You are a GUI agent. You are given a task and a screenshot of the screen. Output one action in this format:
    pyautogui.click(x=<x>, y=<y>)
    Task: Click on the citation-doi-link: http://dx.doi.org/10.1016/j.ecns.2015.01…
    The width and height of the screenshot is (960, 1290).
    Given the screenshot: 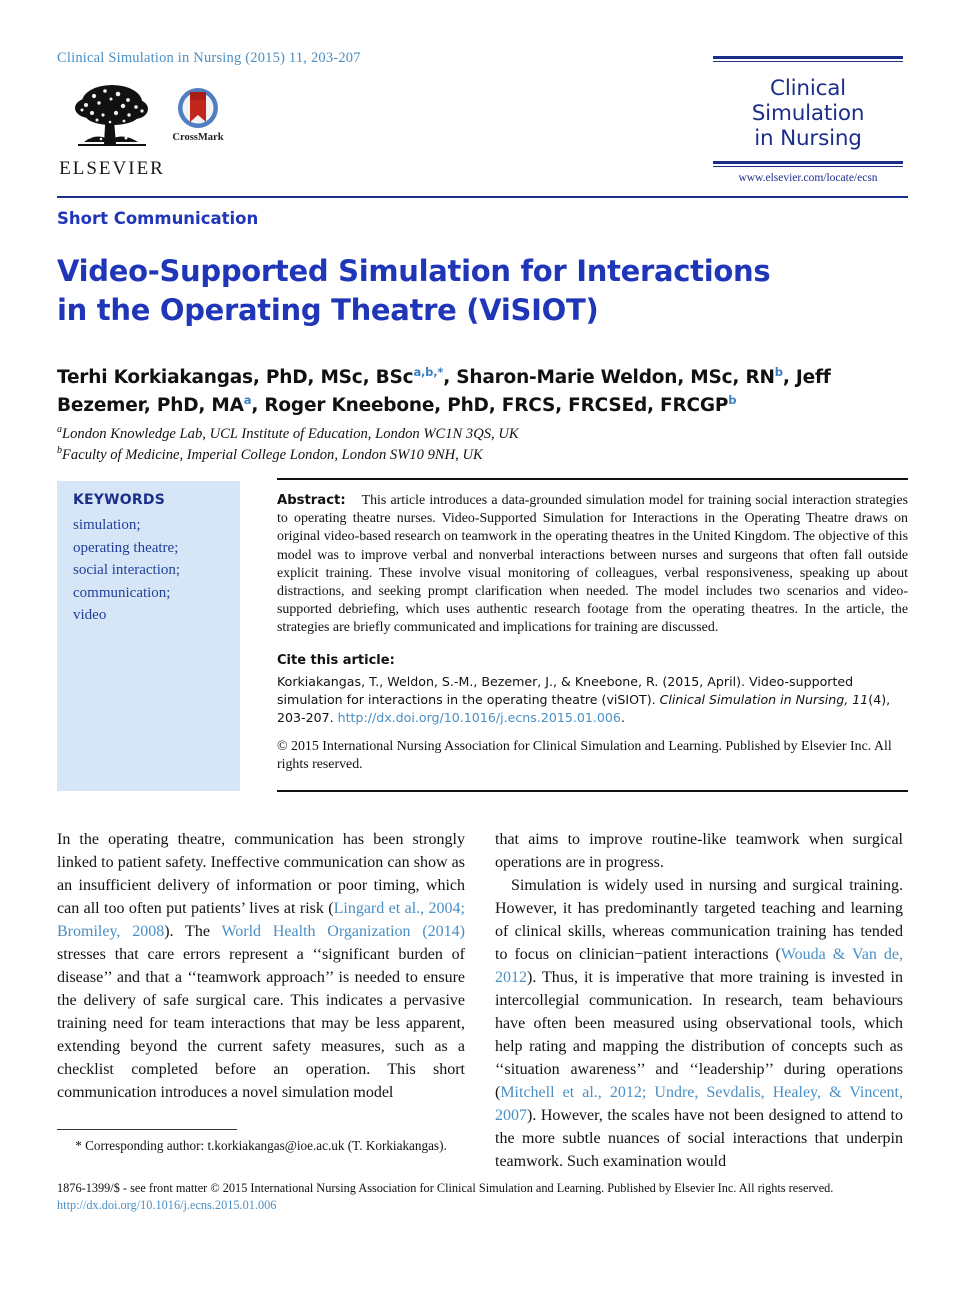 What is the action you would take?
    pyautogui.click(x=479, y=717)
    